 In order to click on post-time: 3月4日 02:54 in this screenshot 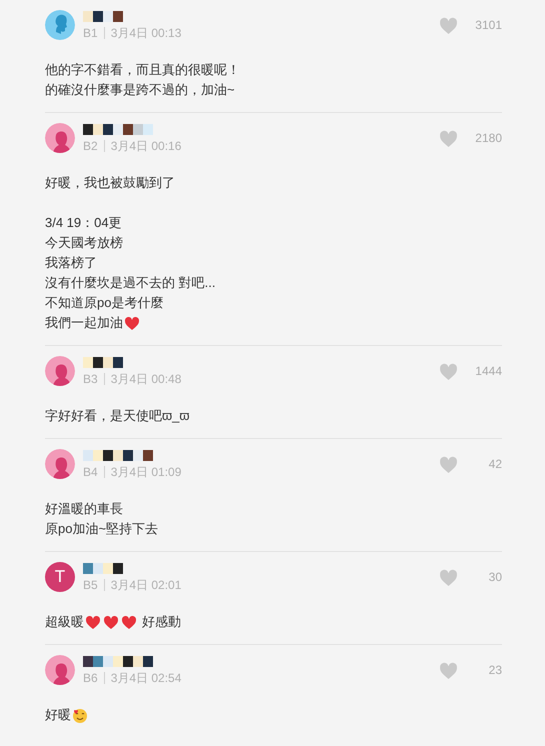, I will do `click(146, 677)`.